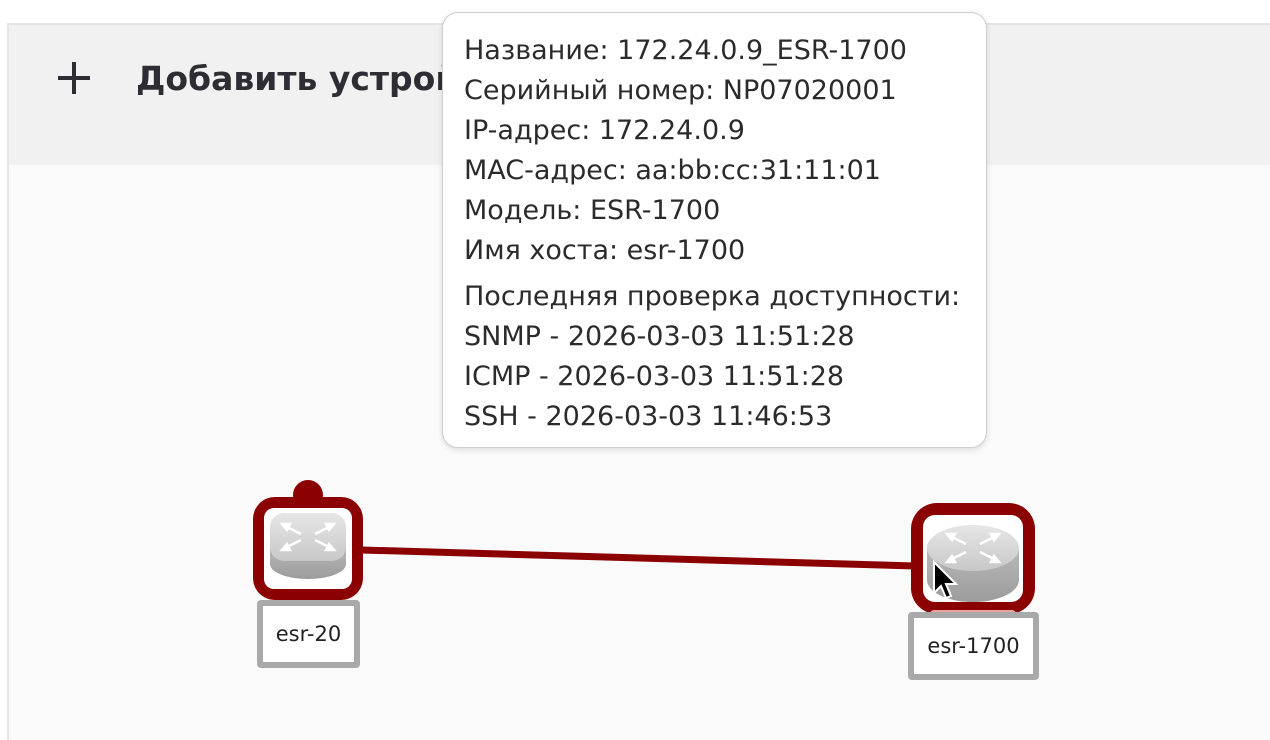  What do you see at coordinates (605, 250) in the screenshot?
I see `tooltip-hostname: Имя хоста: esr-1700` at bounding box center [605, 250].